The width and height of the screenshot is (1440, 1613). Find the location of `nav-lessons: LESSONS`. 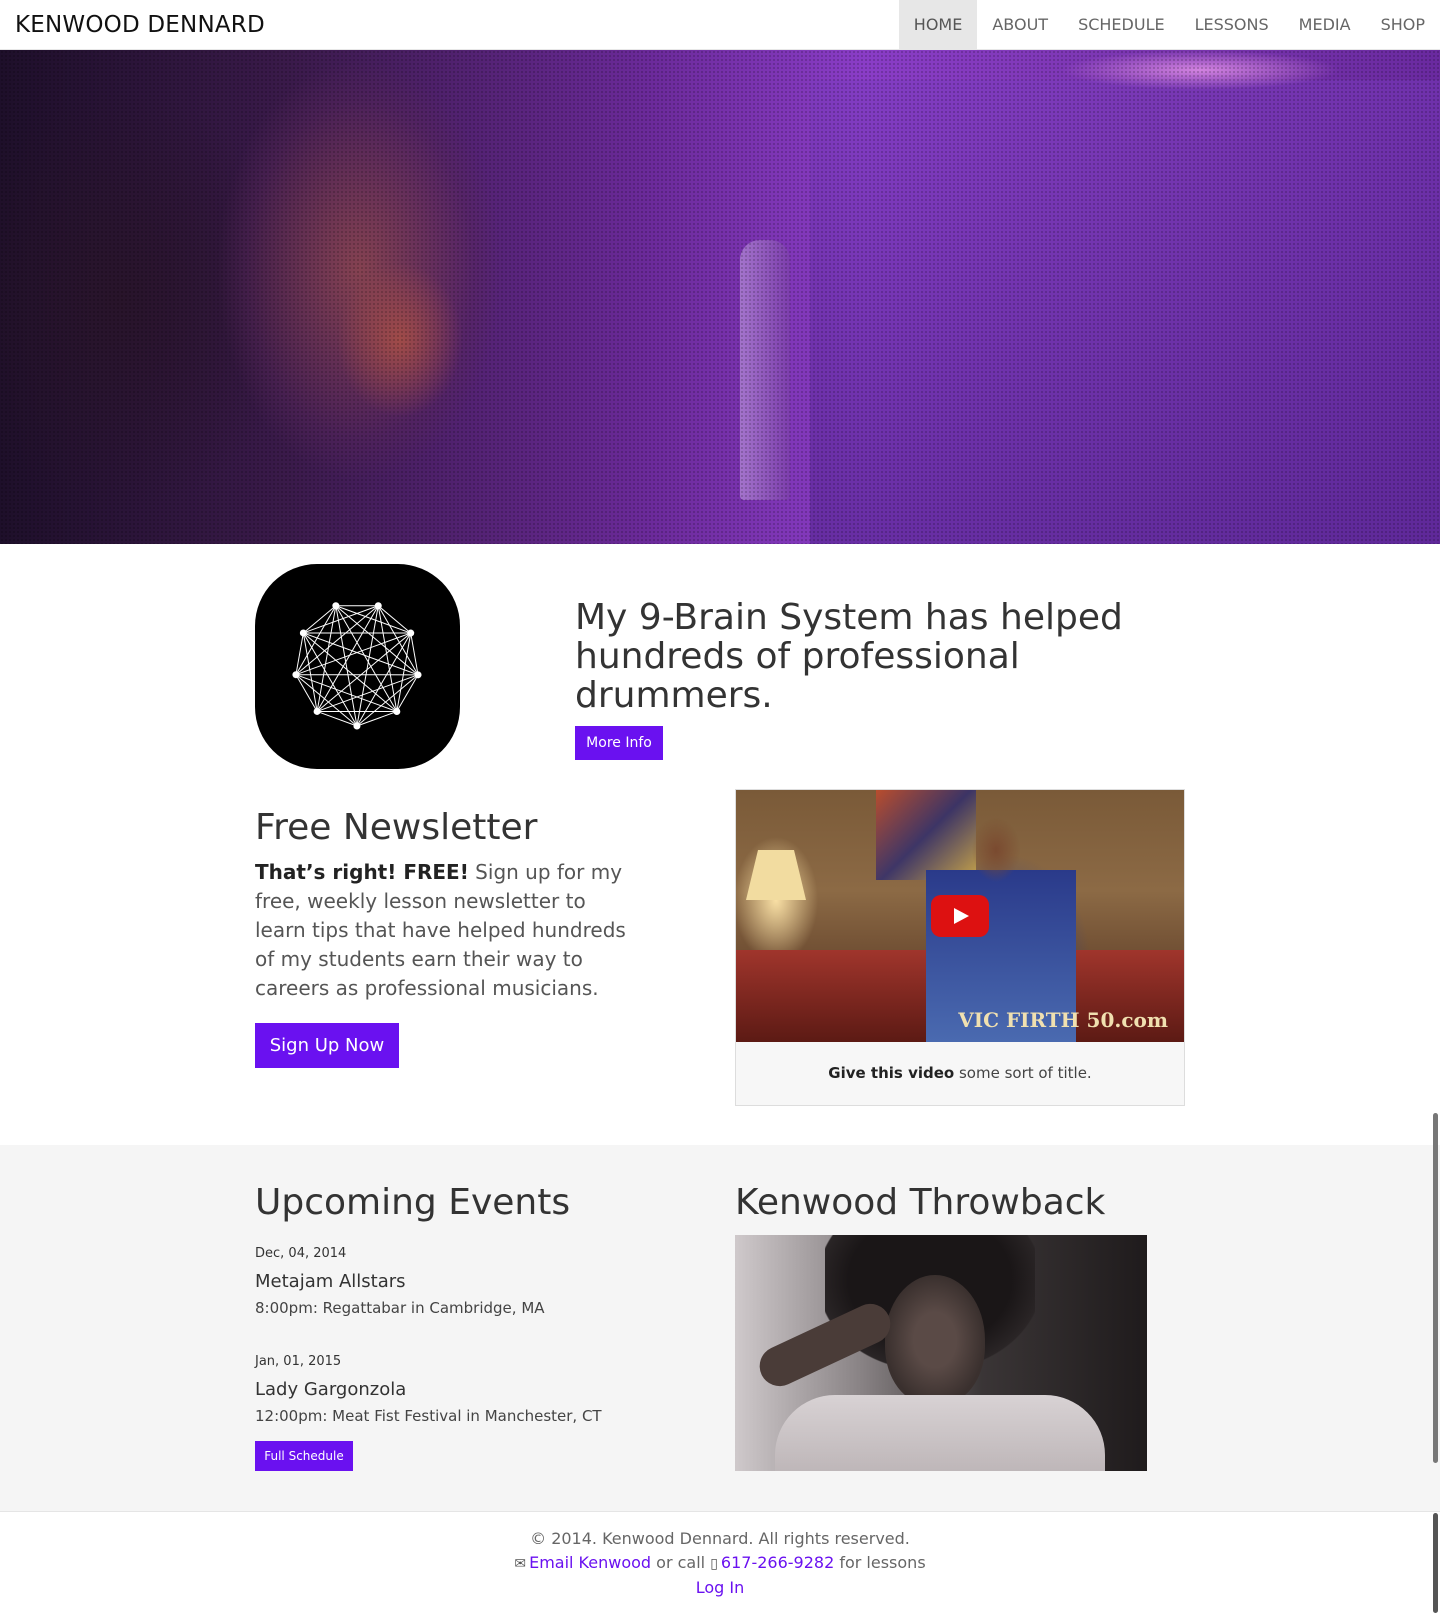

nav-lessons: LESSONS is located at coordinates (1232, 25).